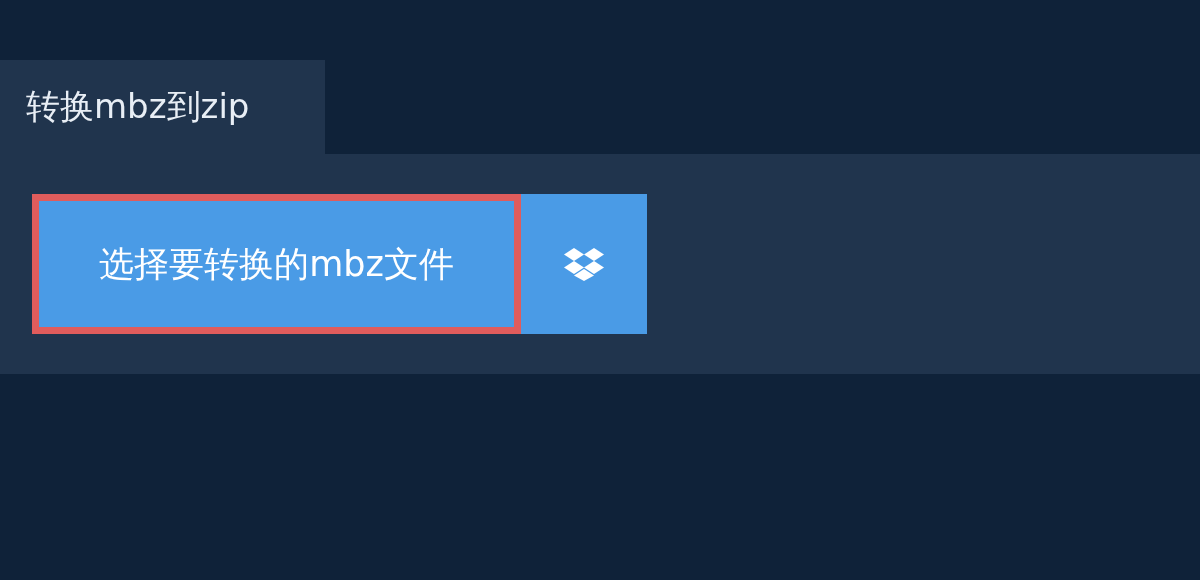 This screenshot has width=1200, height=580. I want to click on dropbox-button, so click(584, 264).